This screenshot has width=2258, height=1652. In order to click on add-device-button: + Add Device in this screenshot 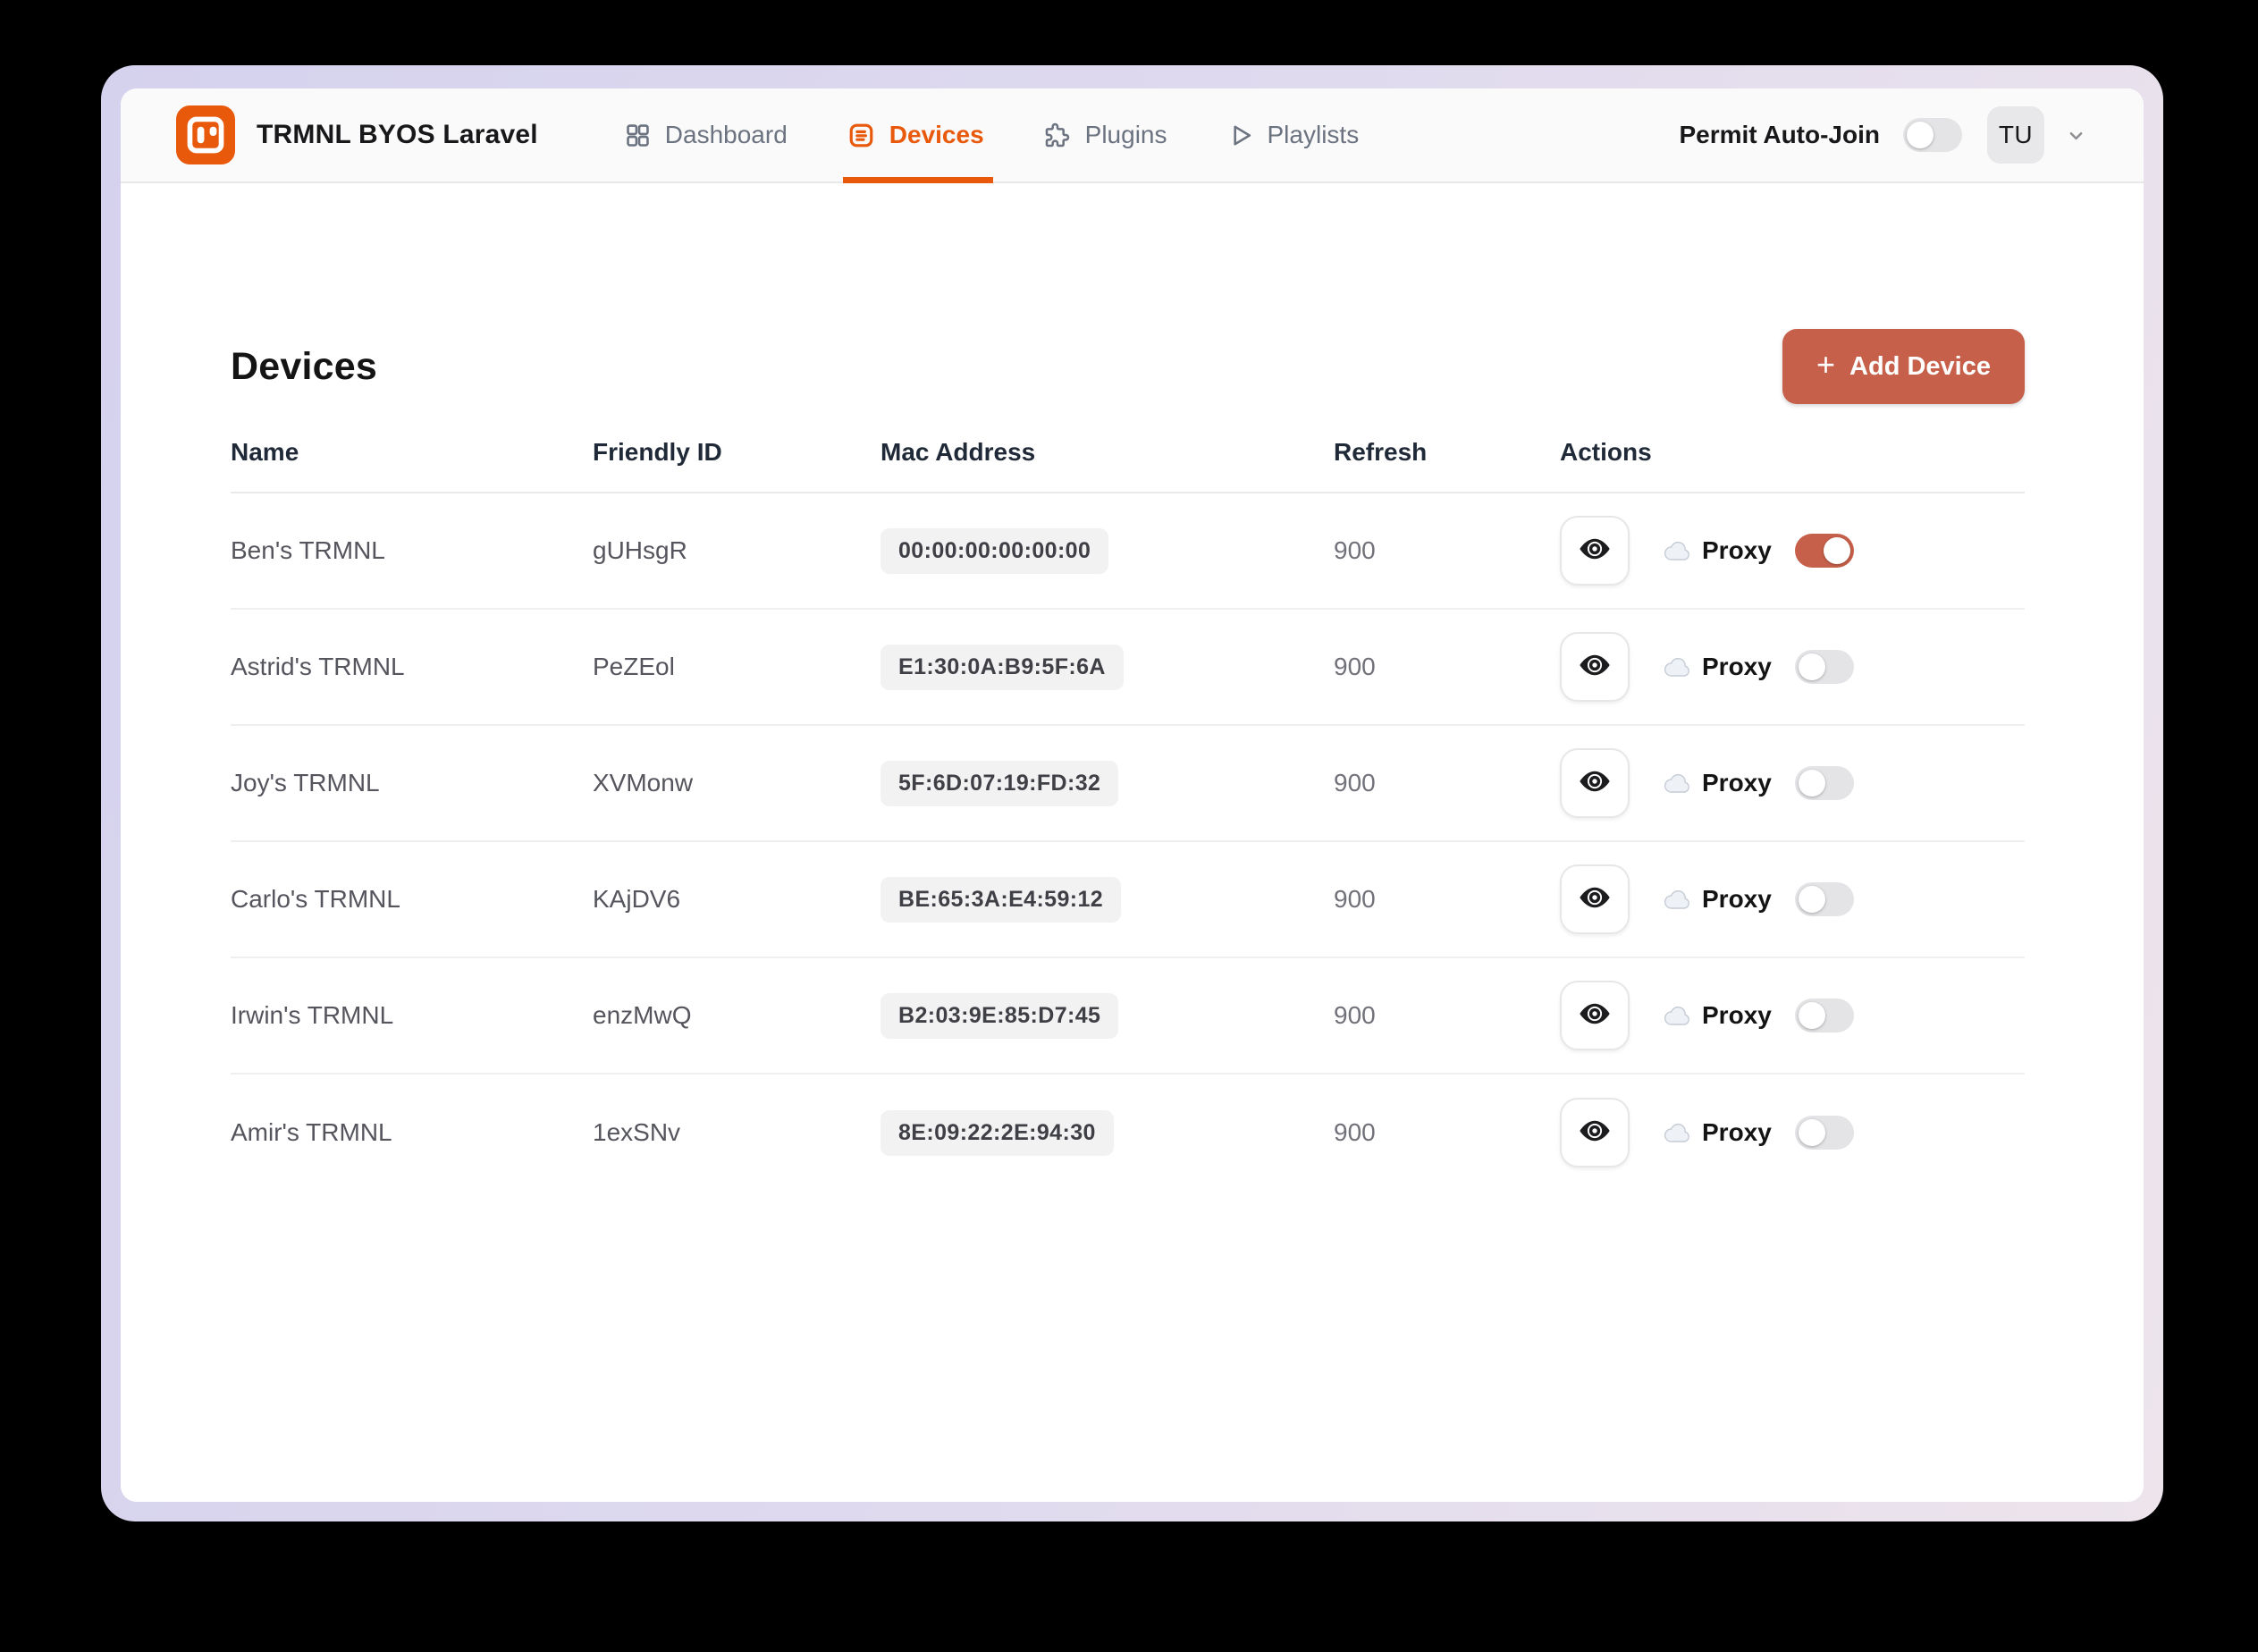, I will do `click(1903, 366)`.